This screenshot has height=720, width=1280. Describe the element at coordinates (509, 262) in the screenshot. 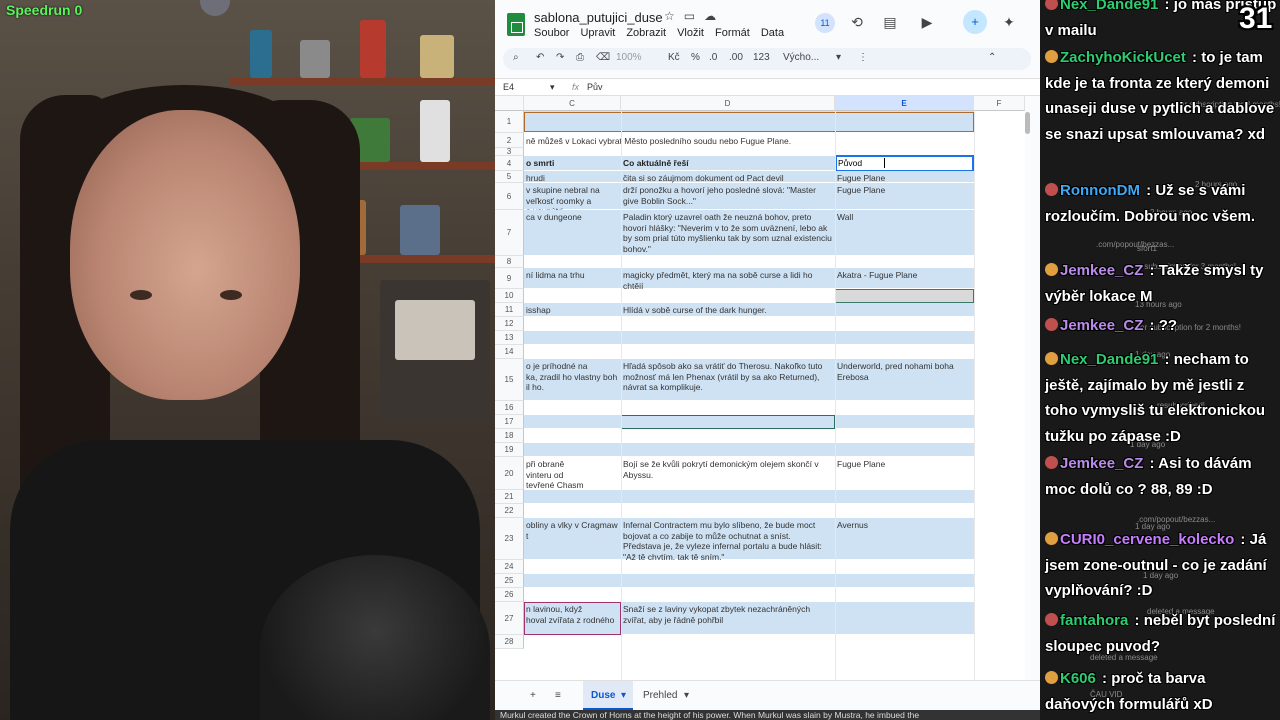

I see `row-header: 8` at that location.